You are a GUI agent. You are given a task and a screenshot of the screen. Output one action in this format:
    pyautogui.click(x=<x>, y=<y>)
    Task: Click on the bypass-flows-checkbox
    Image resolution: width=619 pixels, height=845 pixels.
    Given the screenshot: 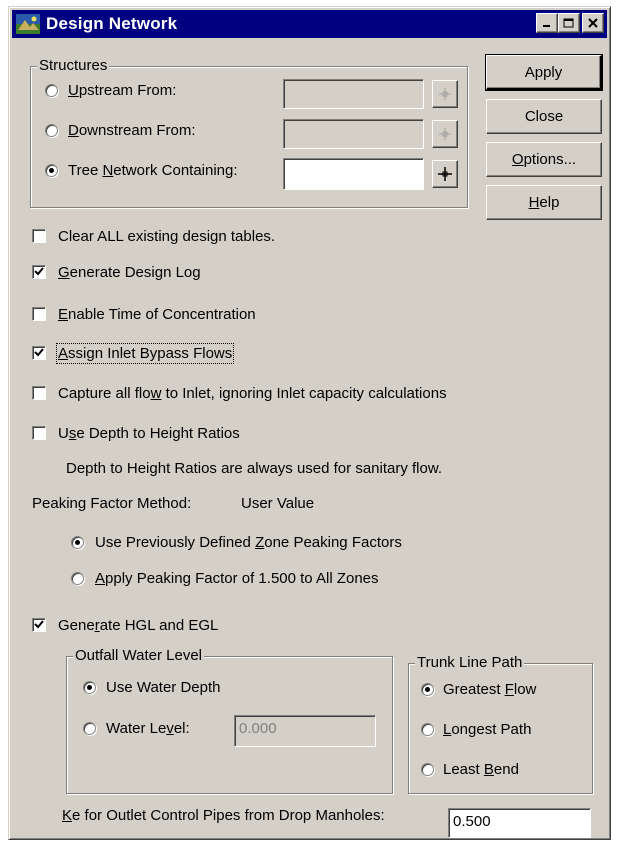 What is the action you would take?
    pyautogui.click(x=39, y=353)
    